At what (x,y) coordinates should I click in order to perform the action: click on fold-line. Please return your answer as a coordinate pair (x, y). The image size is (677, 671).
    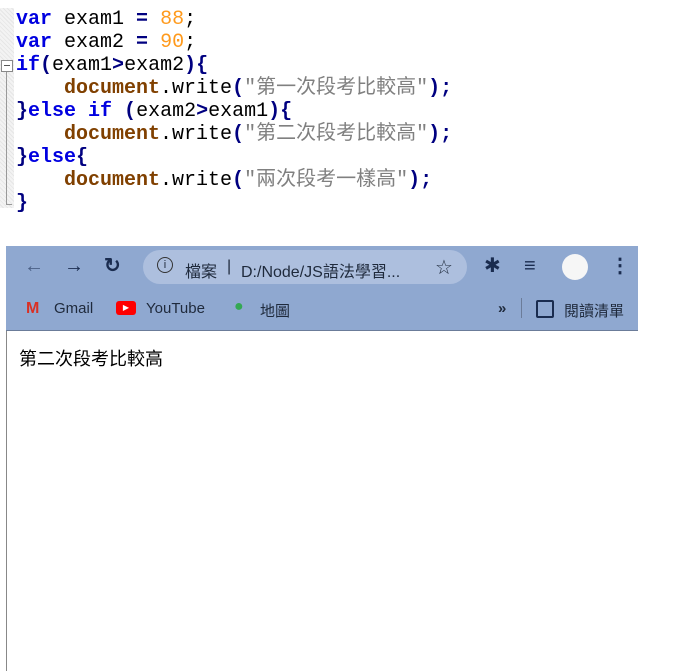
    Looking at the image, I should click on (6, 138).